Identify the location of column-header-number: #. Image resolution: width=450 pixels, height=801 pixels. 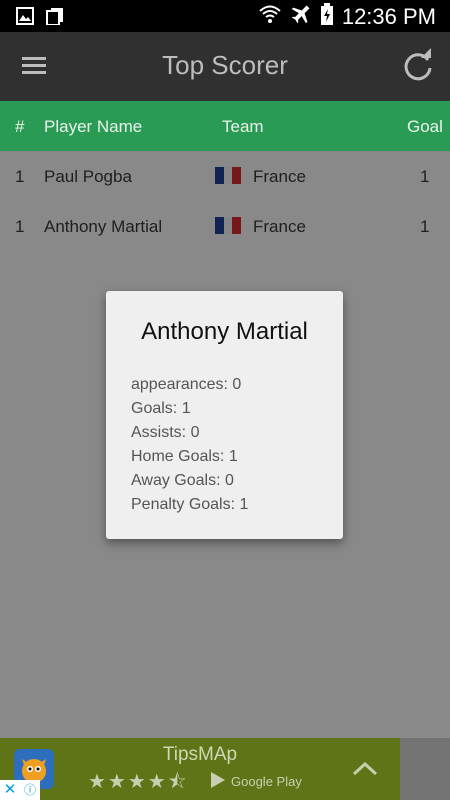
(20, 126).